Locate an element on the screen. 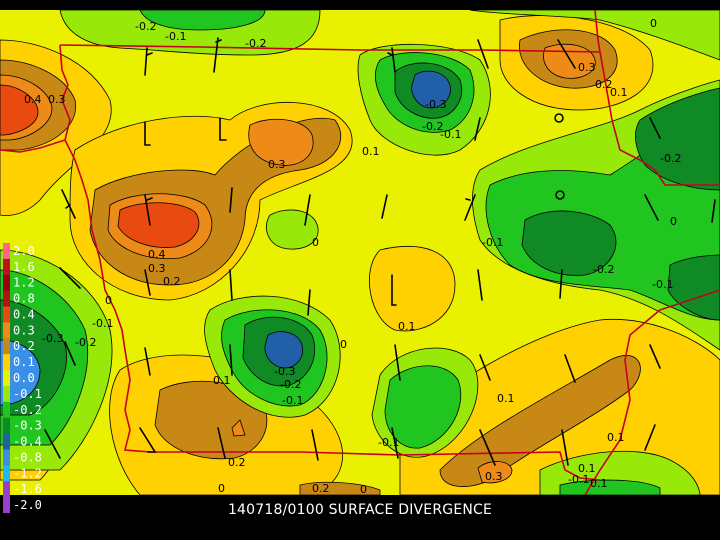 Image resolution: width=720 pixels, height=540 pixels. legend-label: -0.8 is located at coordinates (27, 457).